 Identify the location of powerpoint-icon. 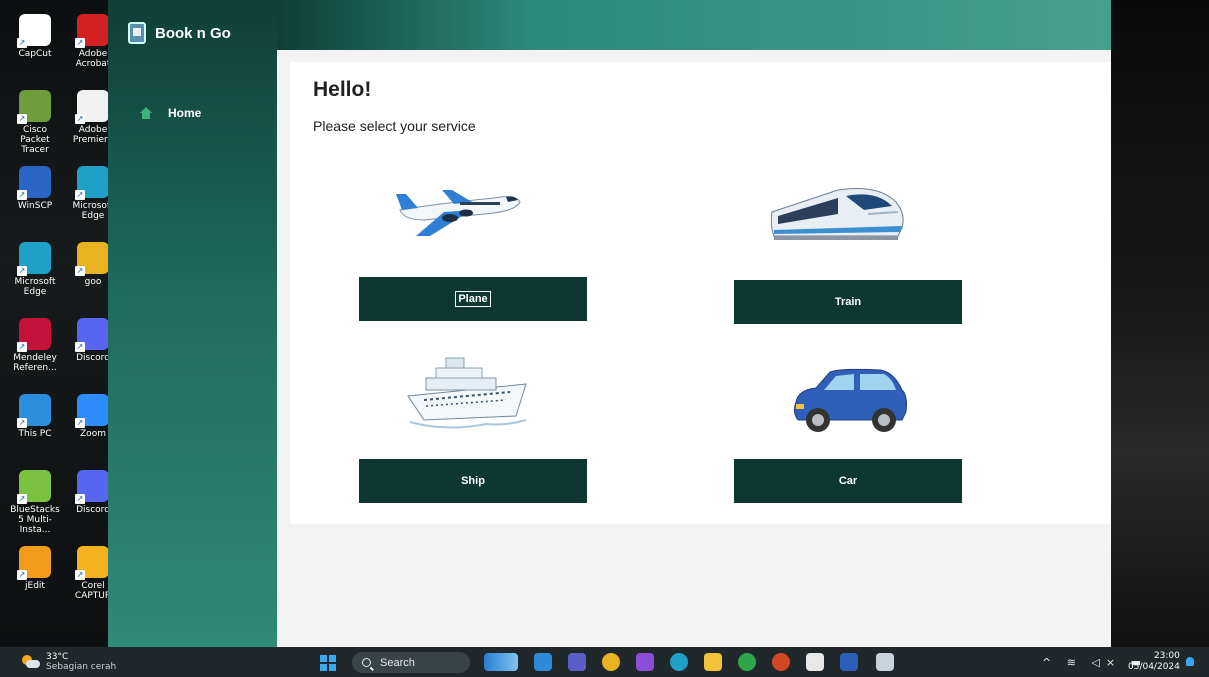
(781, 662).